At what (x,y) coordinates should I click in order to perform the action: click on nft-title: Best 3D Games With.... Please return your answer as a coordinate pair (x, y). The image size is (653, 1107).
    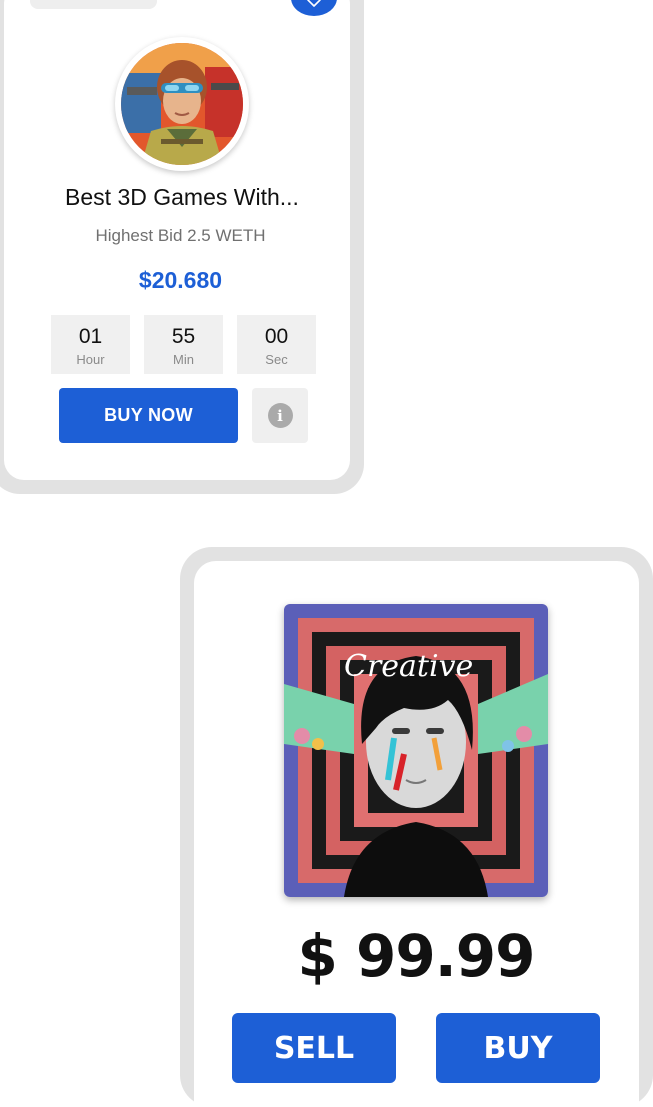
    Looking at the image, I should click on (182, 197).